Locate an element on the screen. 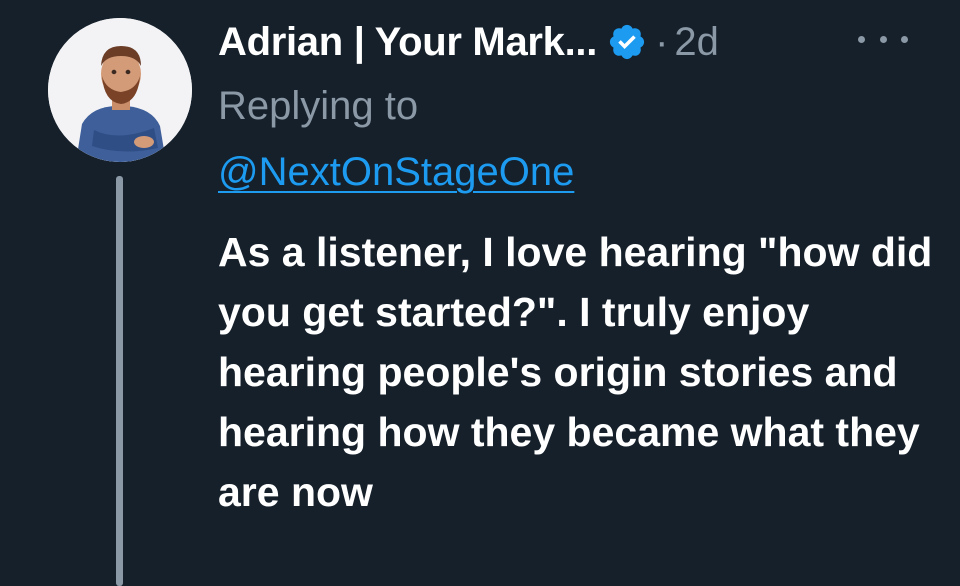 This screenshot has height=586, width=960. thread-line is located at coordinates (119, 381).